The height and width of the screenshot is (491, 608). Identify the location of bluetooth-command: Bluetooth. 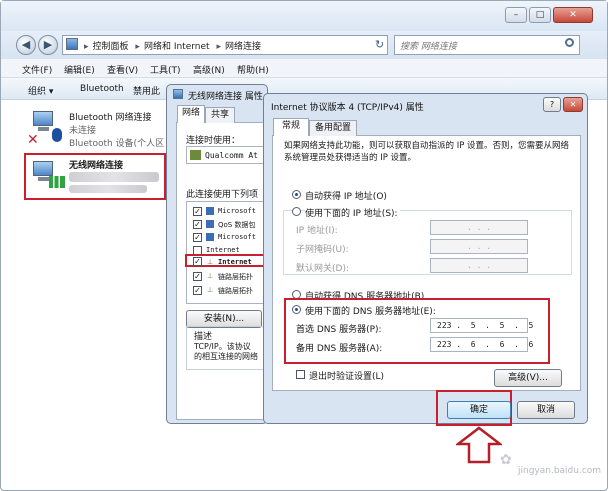
(102, 89).